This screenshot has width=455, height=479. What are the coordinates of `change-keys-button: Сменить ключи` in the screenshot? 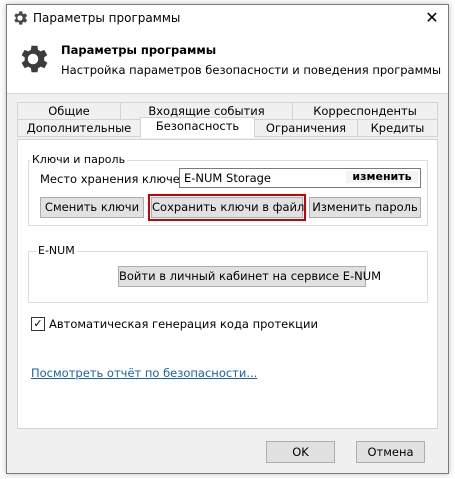 It's located at (92, 207).